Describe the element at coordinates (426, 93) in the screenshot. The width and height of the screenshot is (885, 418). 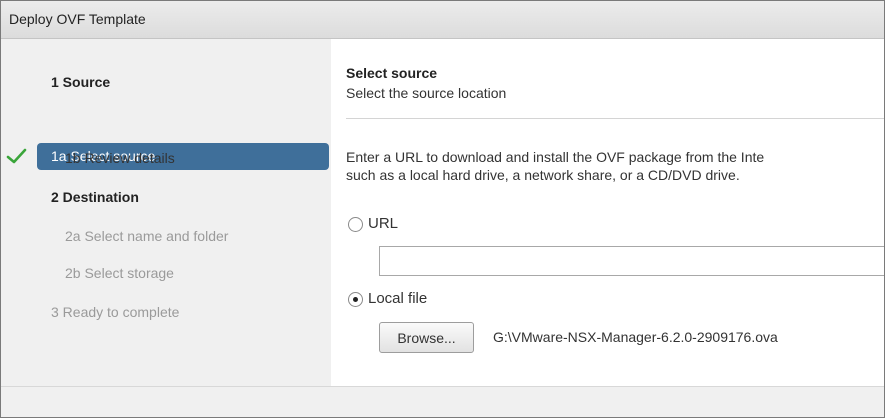
I see `section-subtitle: Select the source location` at that location.